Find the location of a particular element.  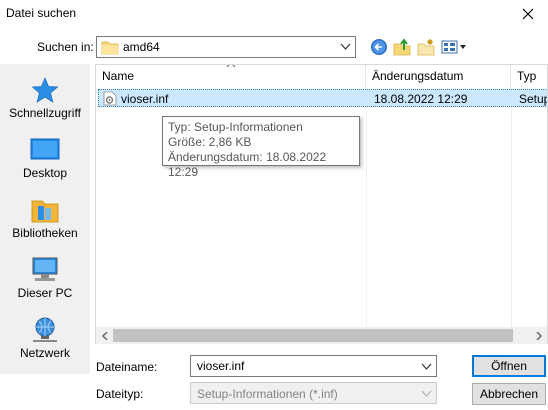

chevron-right-icon is located at coordinates (539, 335).